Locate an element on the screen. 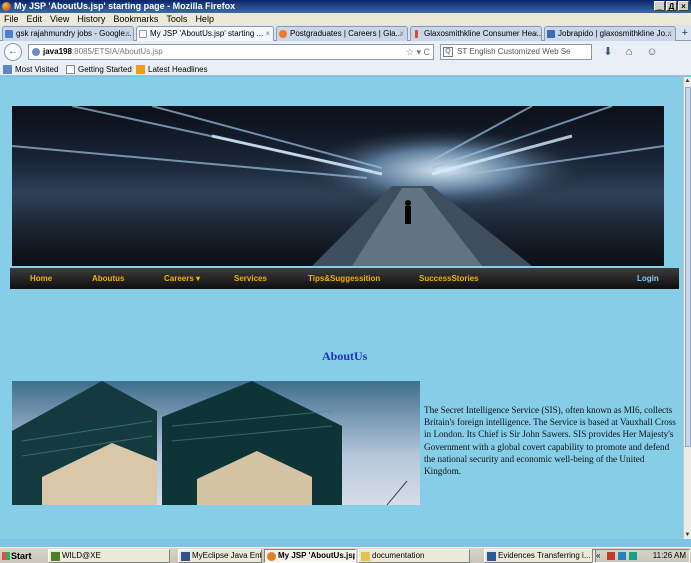 The height and width of the screenshot is (563, 691). nav-success-stories: SuccessStories is located at coordinates (449, 278).